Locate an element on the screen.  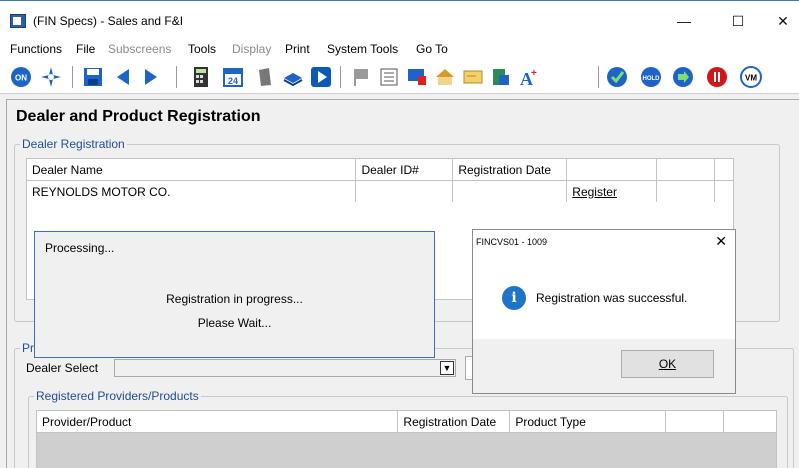
menu-system-tools: System Tools is located at coordinates (362, 49).